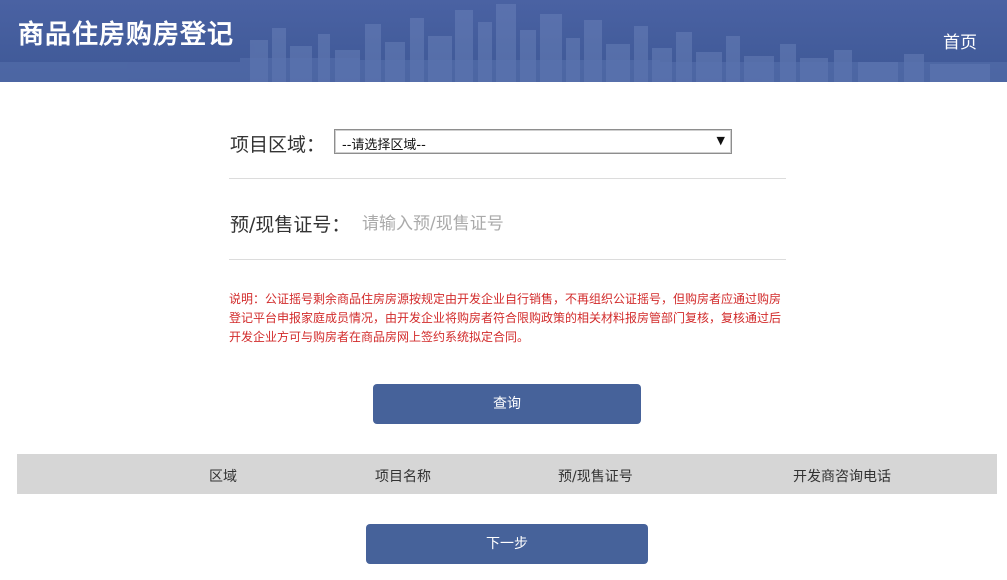  I want to click on region-select: --请选择区域-- ▼, so click(533, 141).